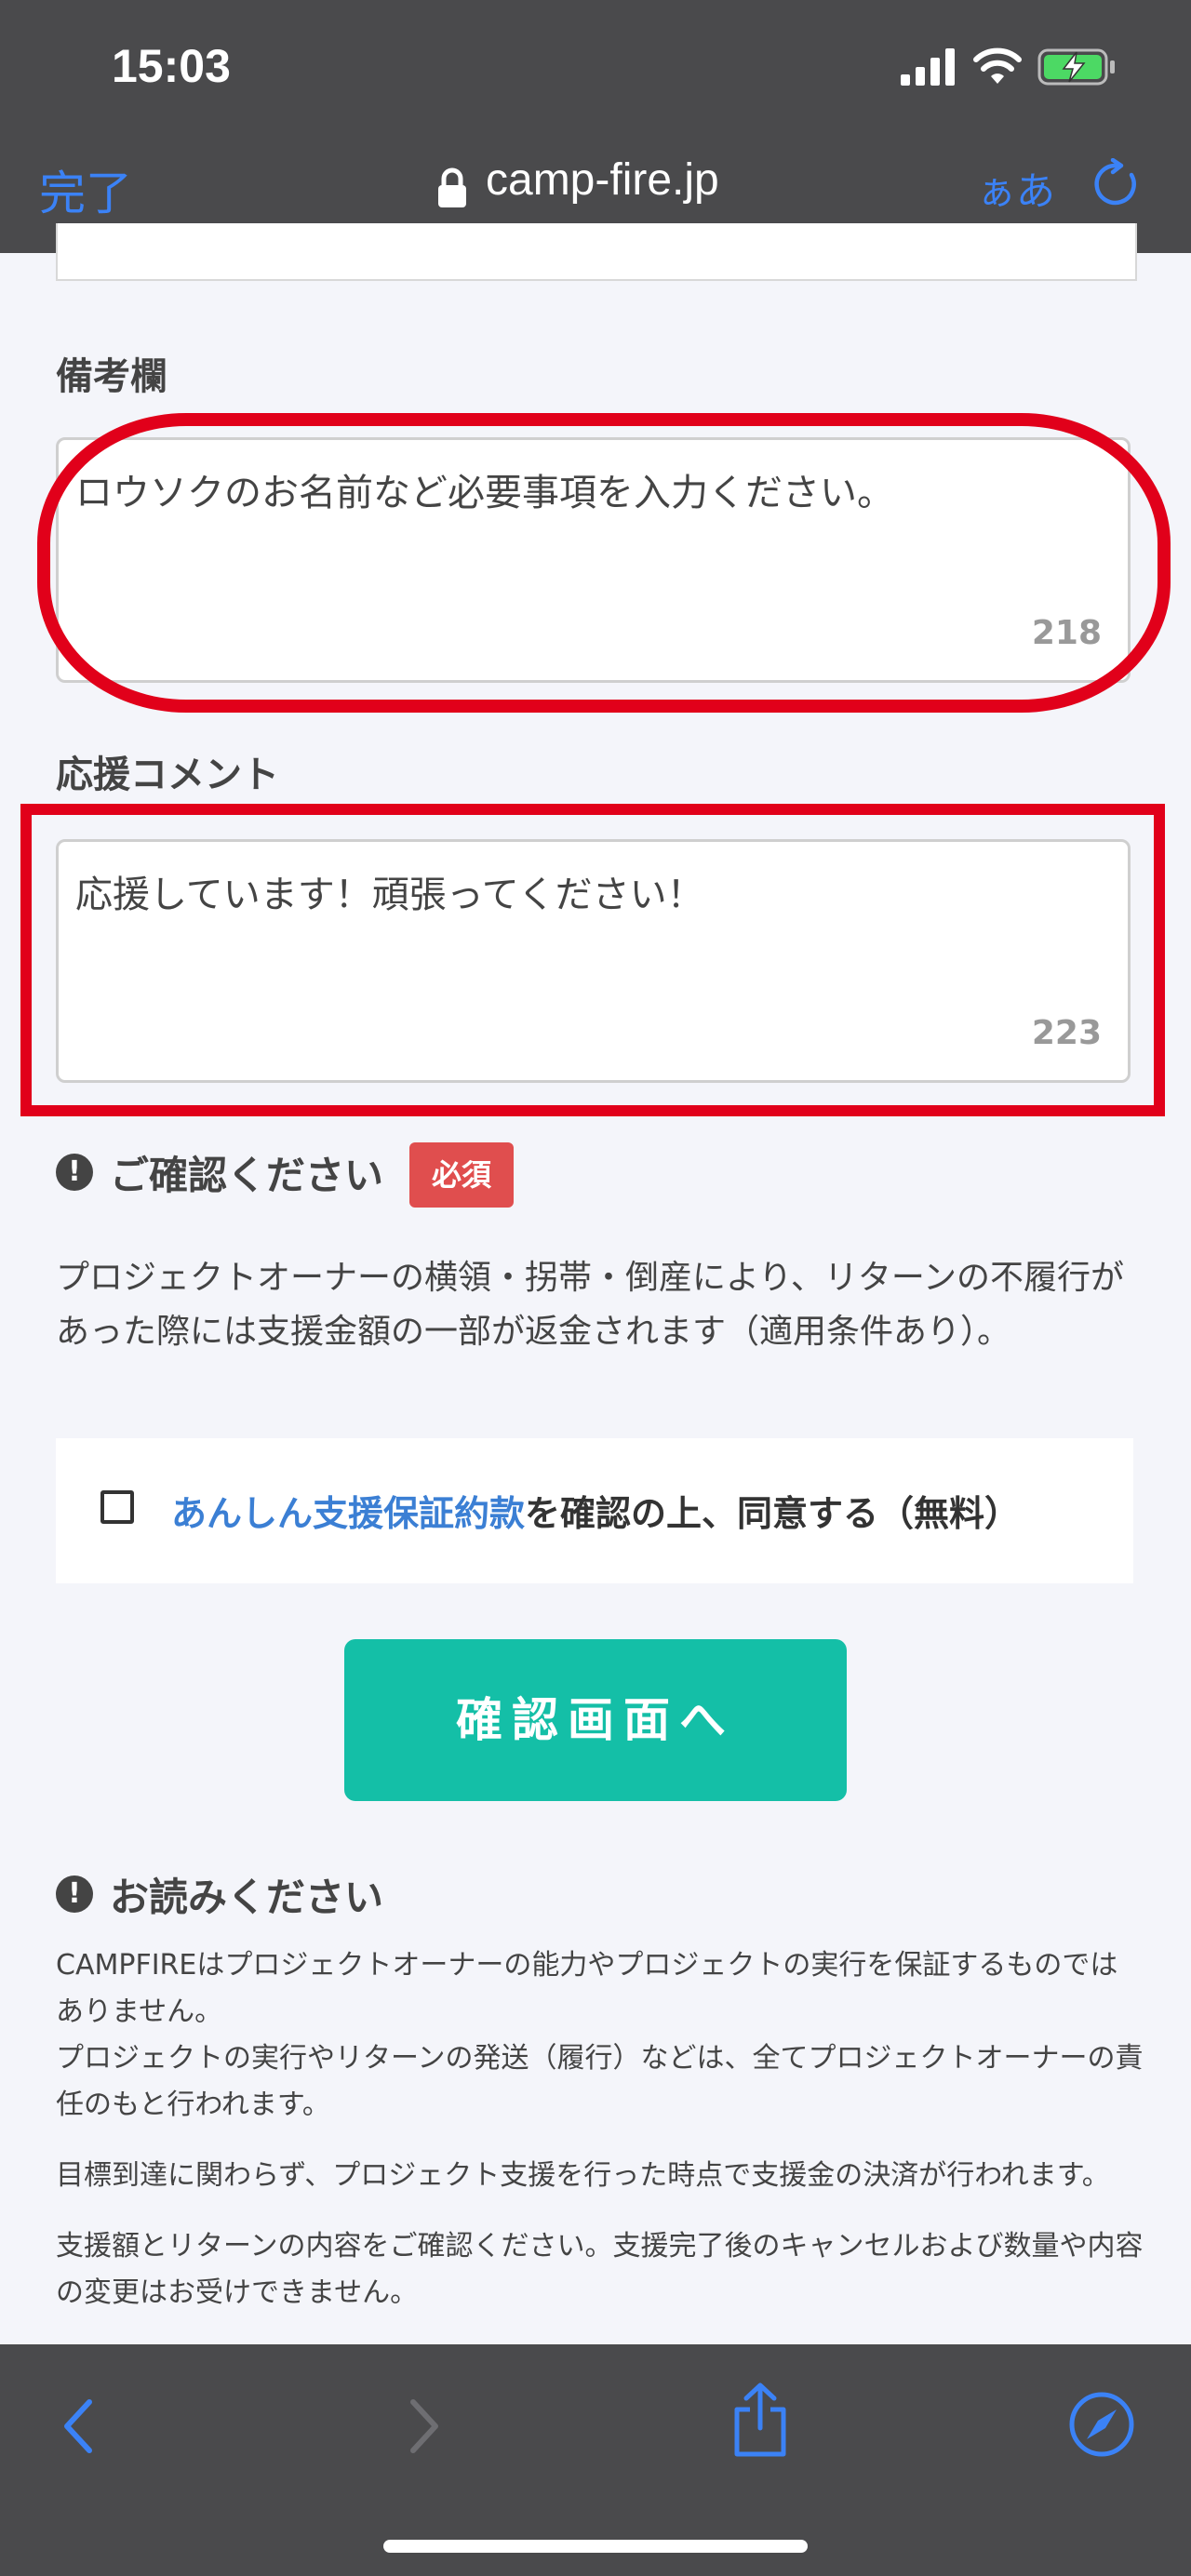 The image size is (1191, 2576). What do you see at coordinates (85, 189) in the screenshot?
I see `done-button: 完了` at bounding box center [85, 189].